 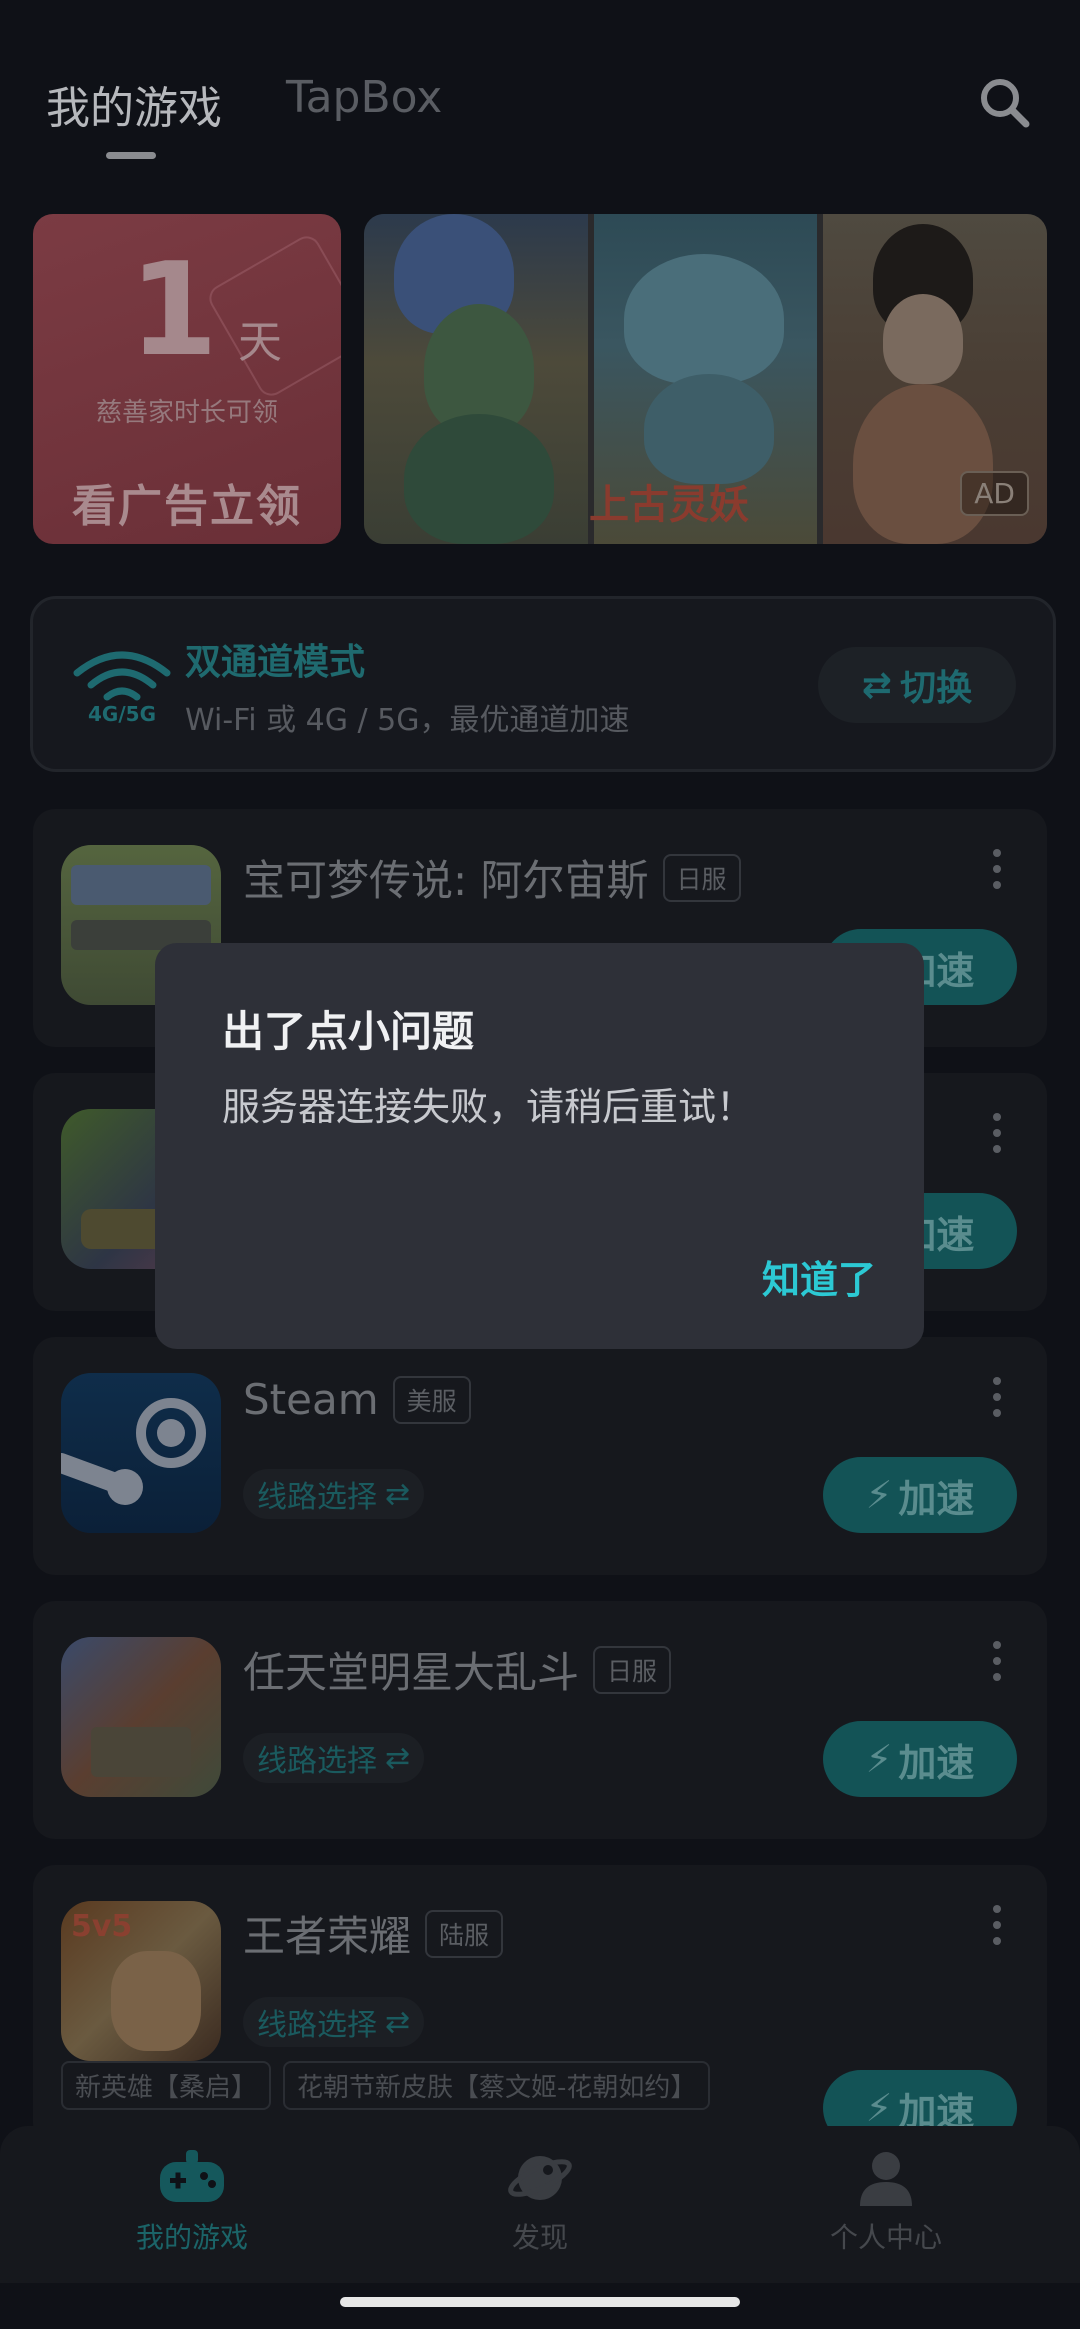 What do you see at coordinates (141, 1717) in the screenshot?
I see `game-icon-smash-bros` at bounding box center [141, 1717].